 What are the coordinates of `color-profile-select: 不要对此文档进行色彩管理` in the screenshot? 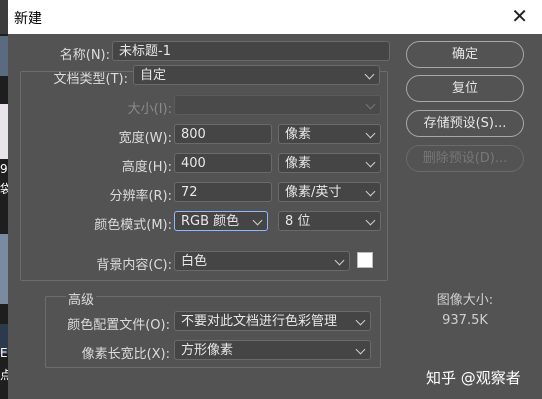 It's located at (272, 321).